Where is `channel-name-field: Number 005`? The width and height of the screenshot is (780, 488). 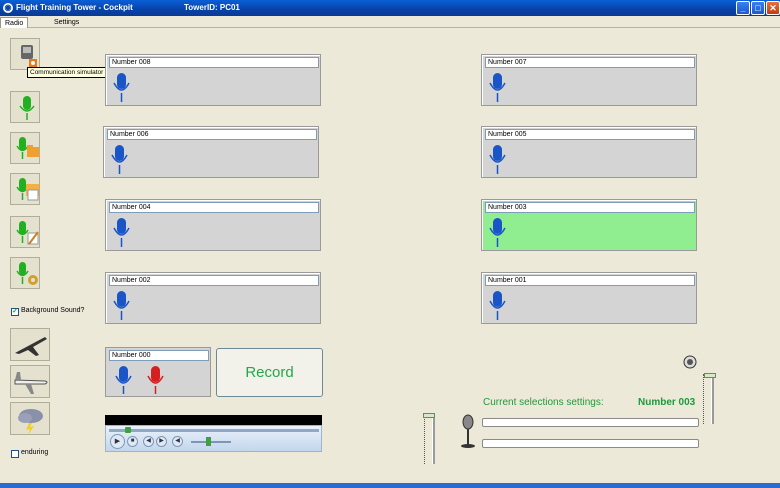 channel-name-field: Number 005 is located at coordinates (590, 134).